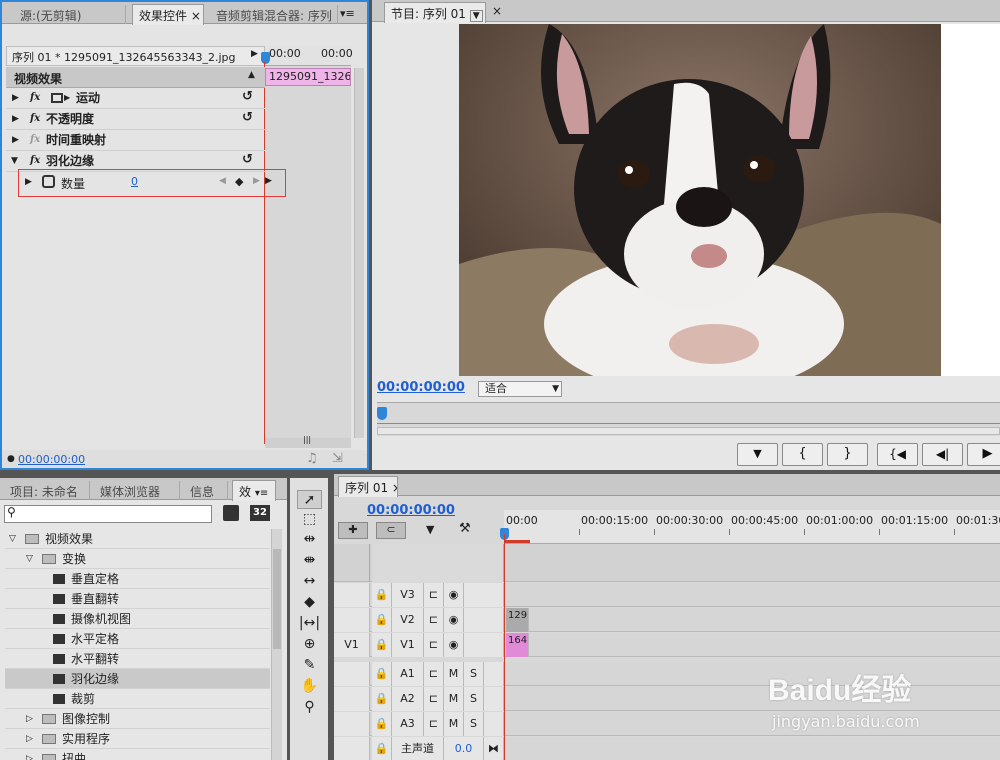  Describe the element at coordinates (137, 619) in the screenshot. I see `tree-item: 摄像机视图` at that location.